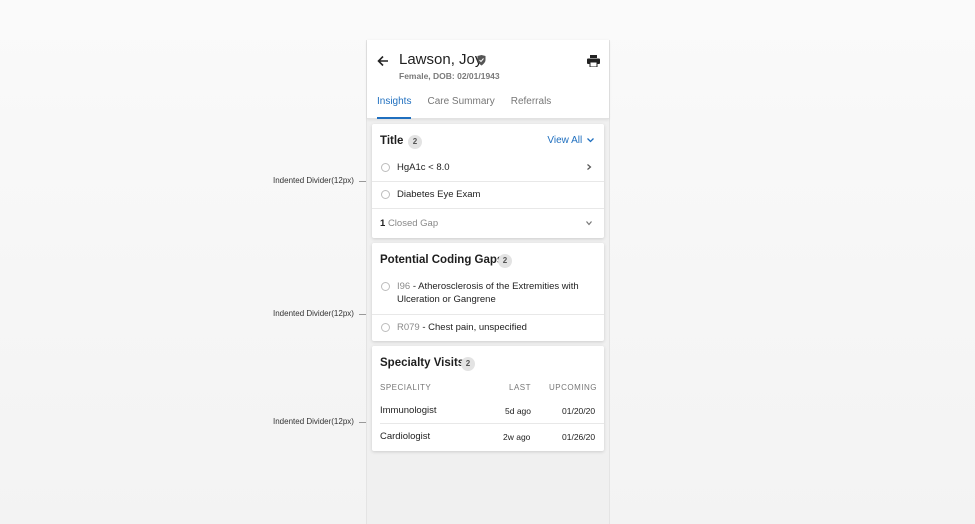 Image resolution: width=975 pixels, height=524 pixels. What do you see at coordinates (488, 223) in the screenshot?
I see `closed-gaps-toggle: 1 Closed Gap` at bounding box center [488, 223].